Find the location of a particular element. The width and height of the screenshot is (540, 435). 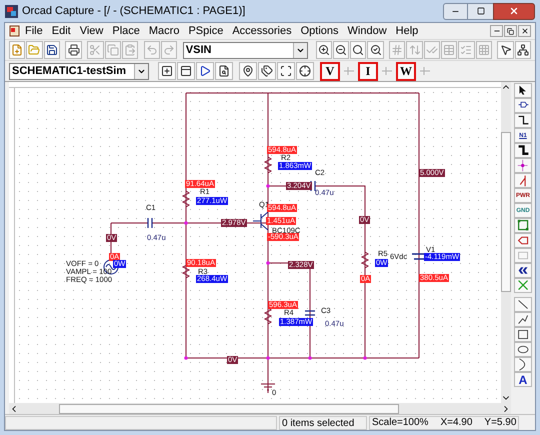

menu-item: File is located at coordinates (34, 31).